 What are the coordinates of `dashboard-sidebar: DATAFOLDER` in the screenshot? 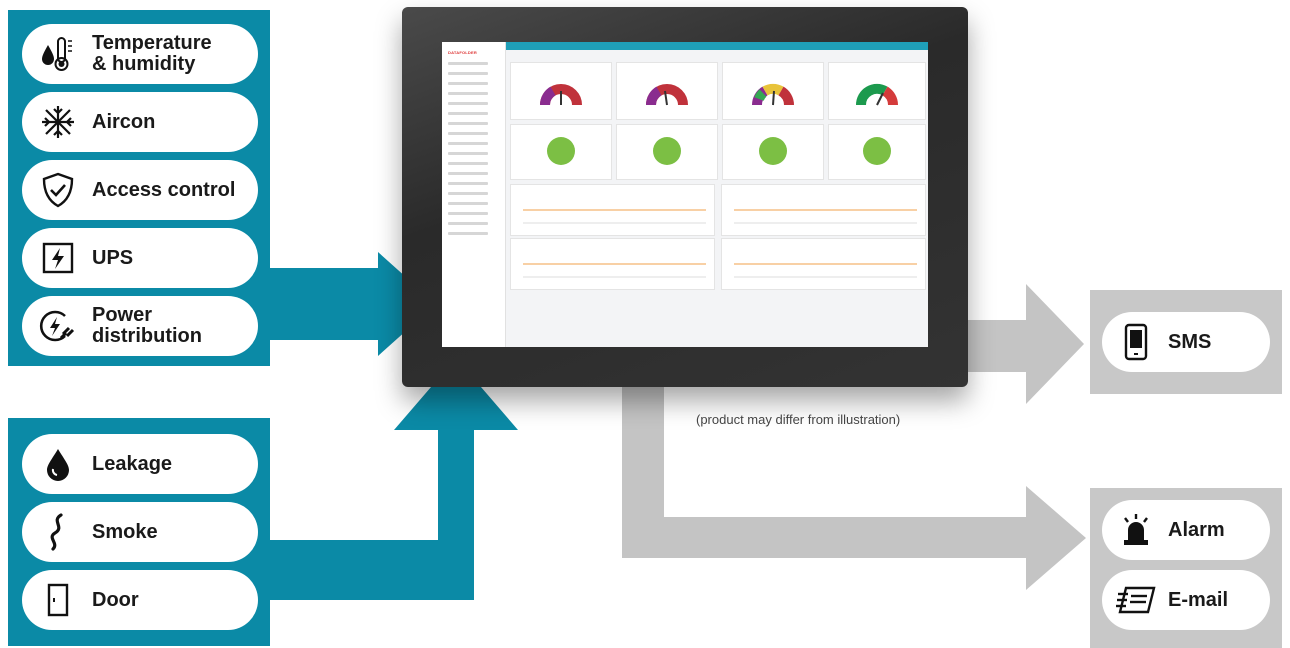 It's located at (474, 194).